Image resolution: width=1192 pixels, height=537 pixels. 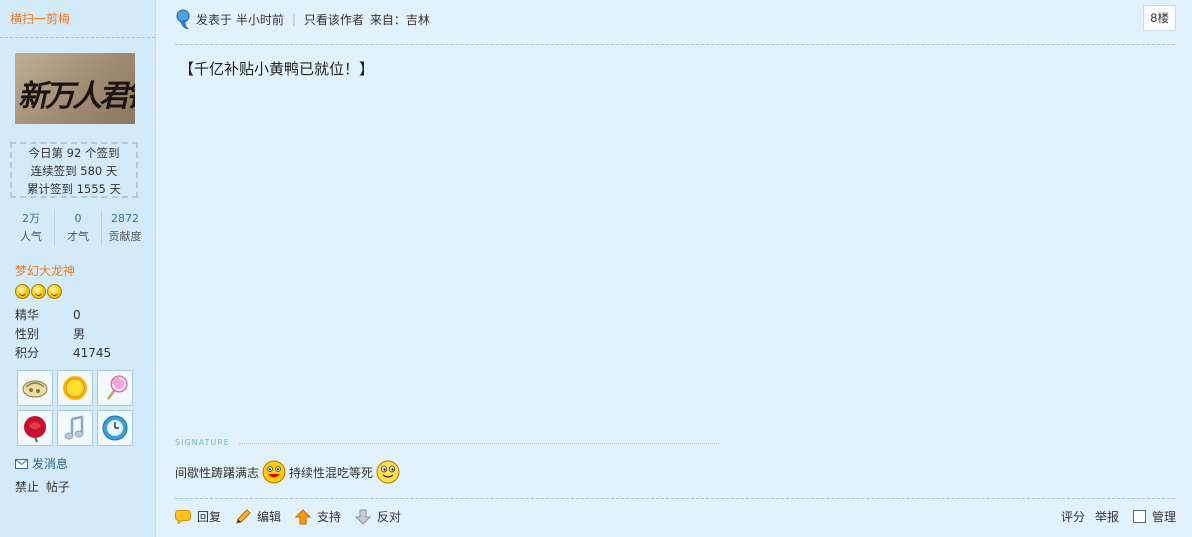 I want to click on edit-button: 编辑, so click(x=258, y=516).